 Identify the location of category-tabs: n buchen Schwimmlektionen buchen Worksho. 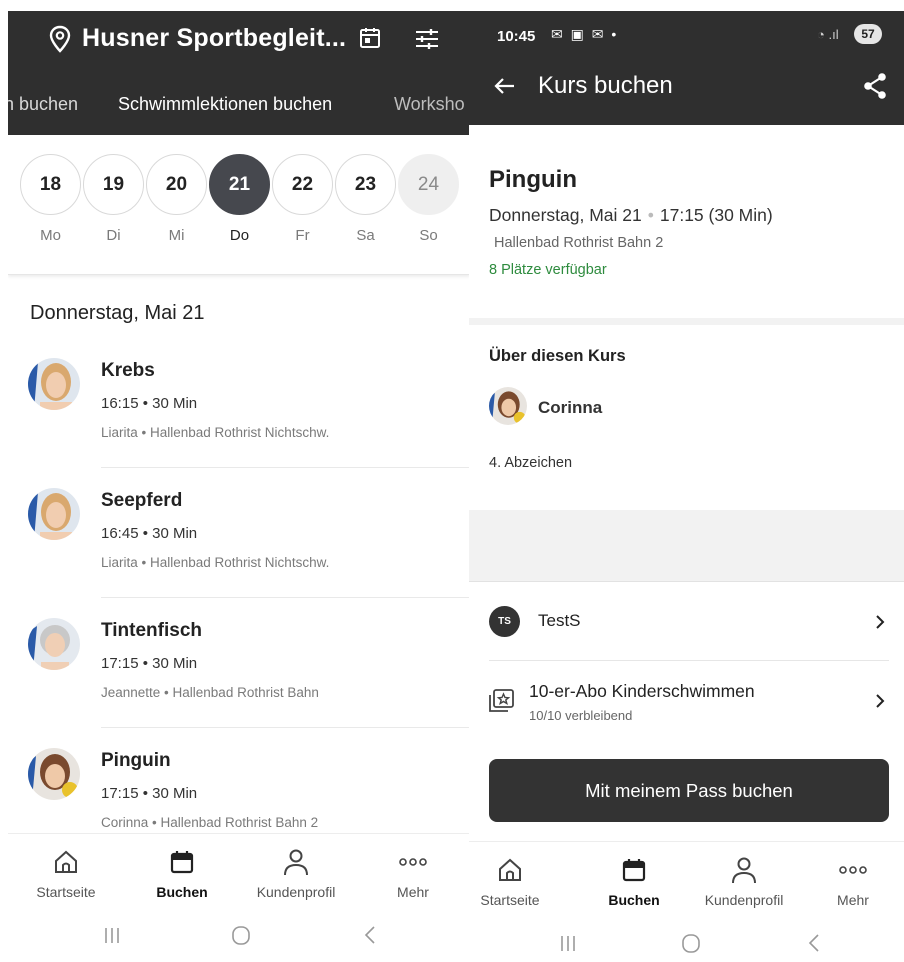
(239, 100).